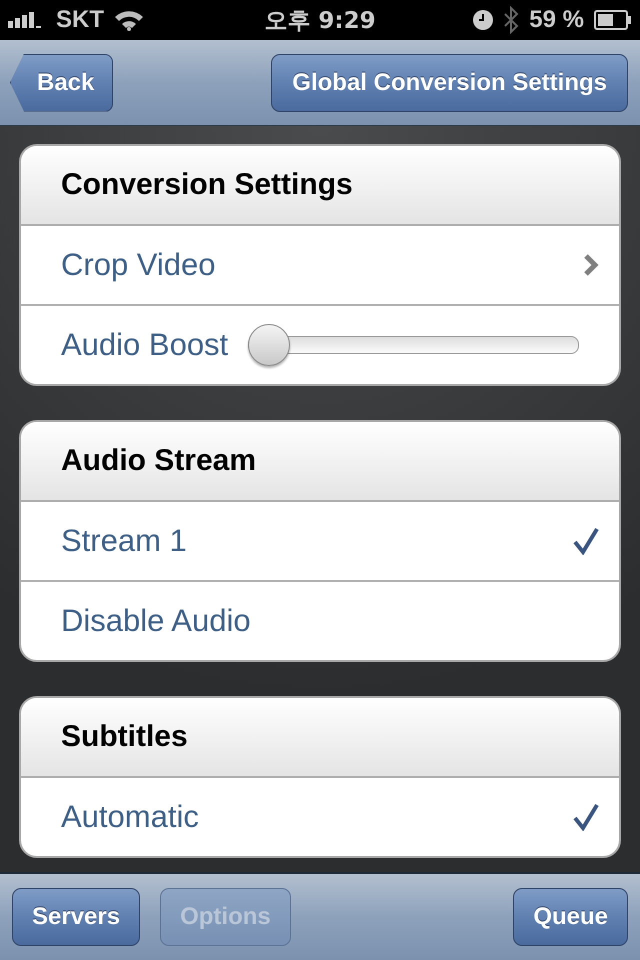 The height and width of the screenshot is (960, 640). What do you see at coordinates (511, 20) in the screenshot?
I see `bluetooth-icon` at bounding box center [511, 20].